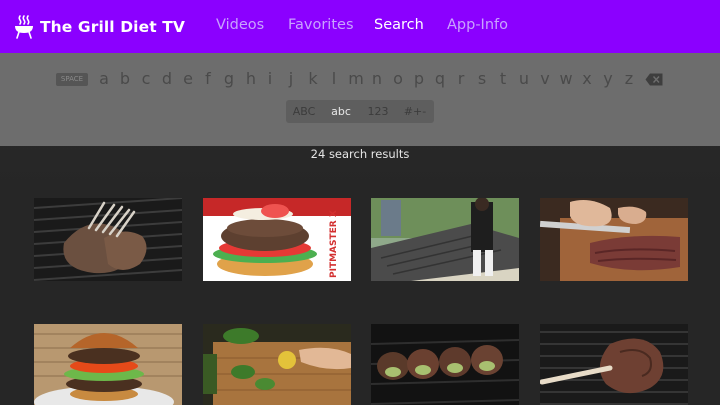 This screenshot has width=720, height=405. Describe the element at coordinates (614, 364) in the screenshot. I see `video-thumbnail-tomahawk-steak` at that location.